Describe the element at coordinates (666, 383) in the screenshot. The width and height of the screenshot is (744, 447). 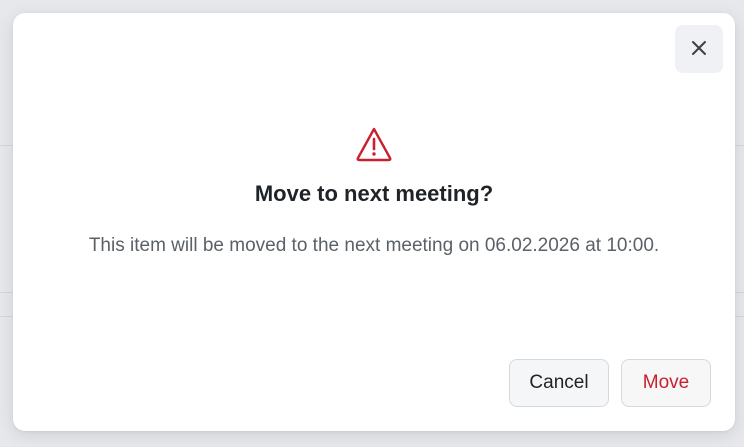
I see `move-button: Move` at that location.